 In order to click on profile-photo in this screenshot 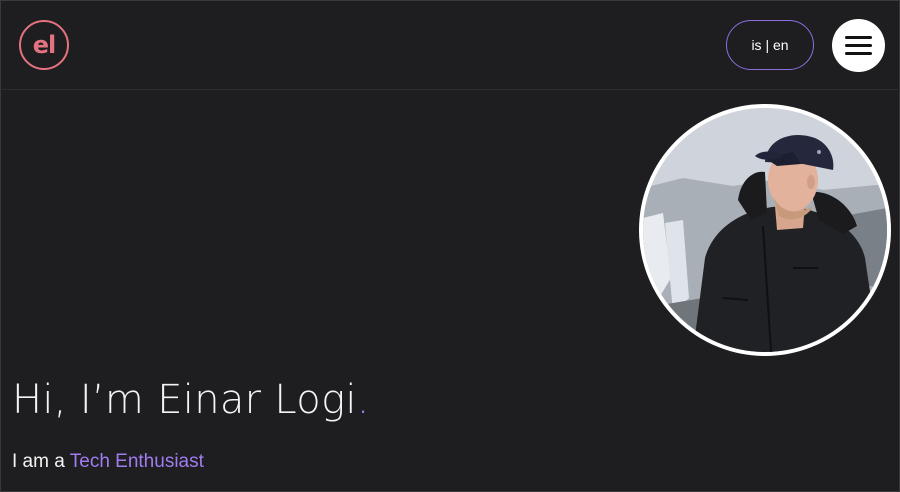, I will do `click(765, 230)`.